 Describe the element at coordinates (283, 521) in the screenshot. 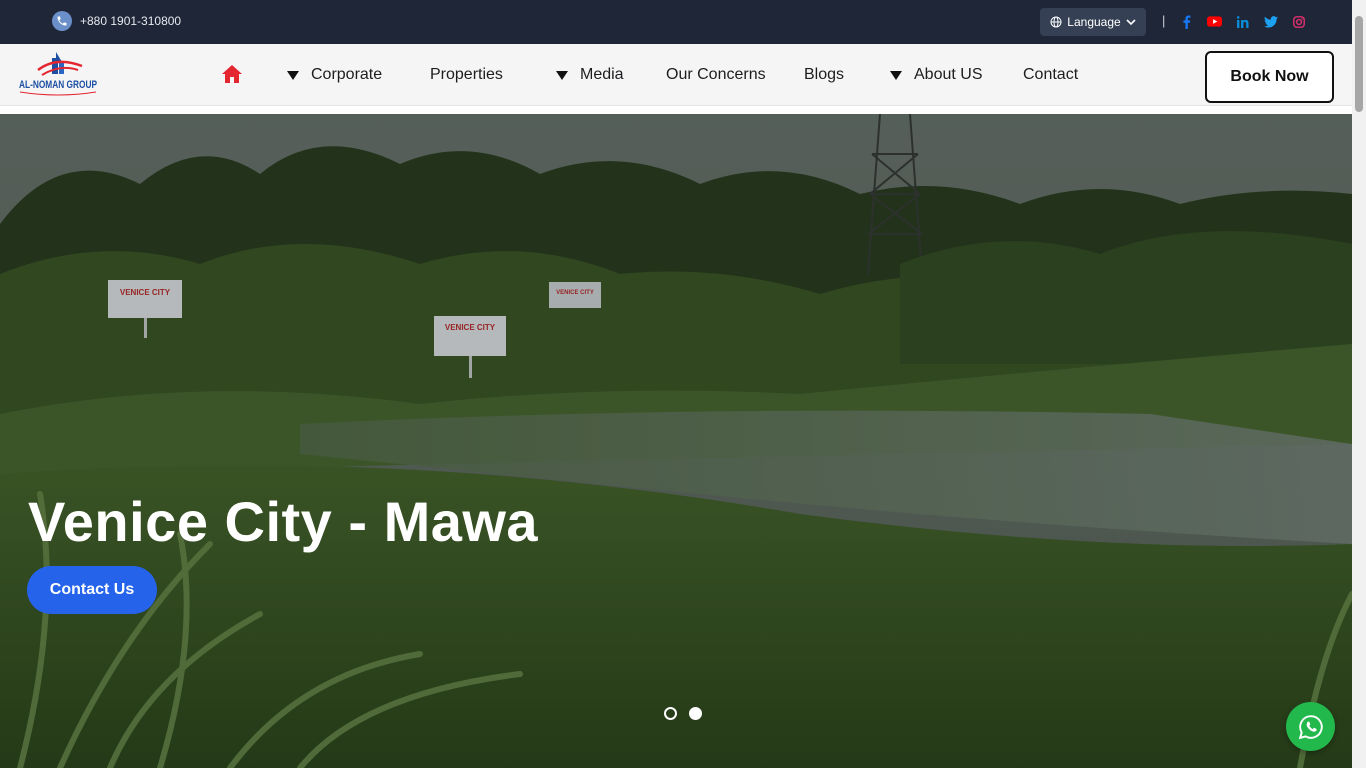

I see `hero-title: Venice City - Mawa` at that location.